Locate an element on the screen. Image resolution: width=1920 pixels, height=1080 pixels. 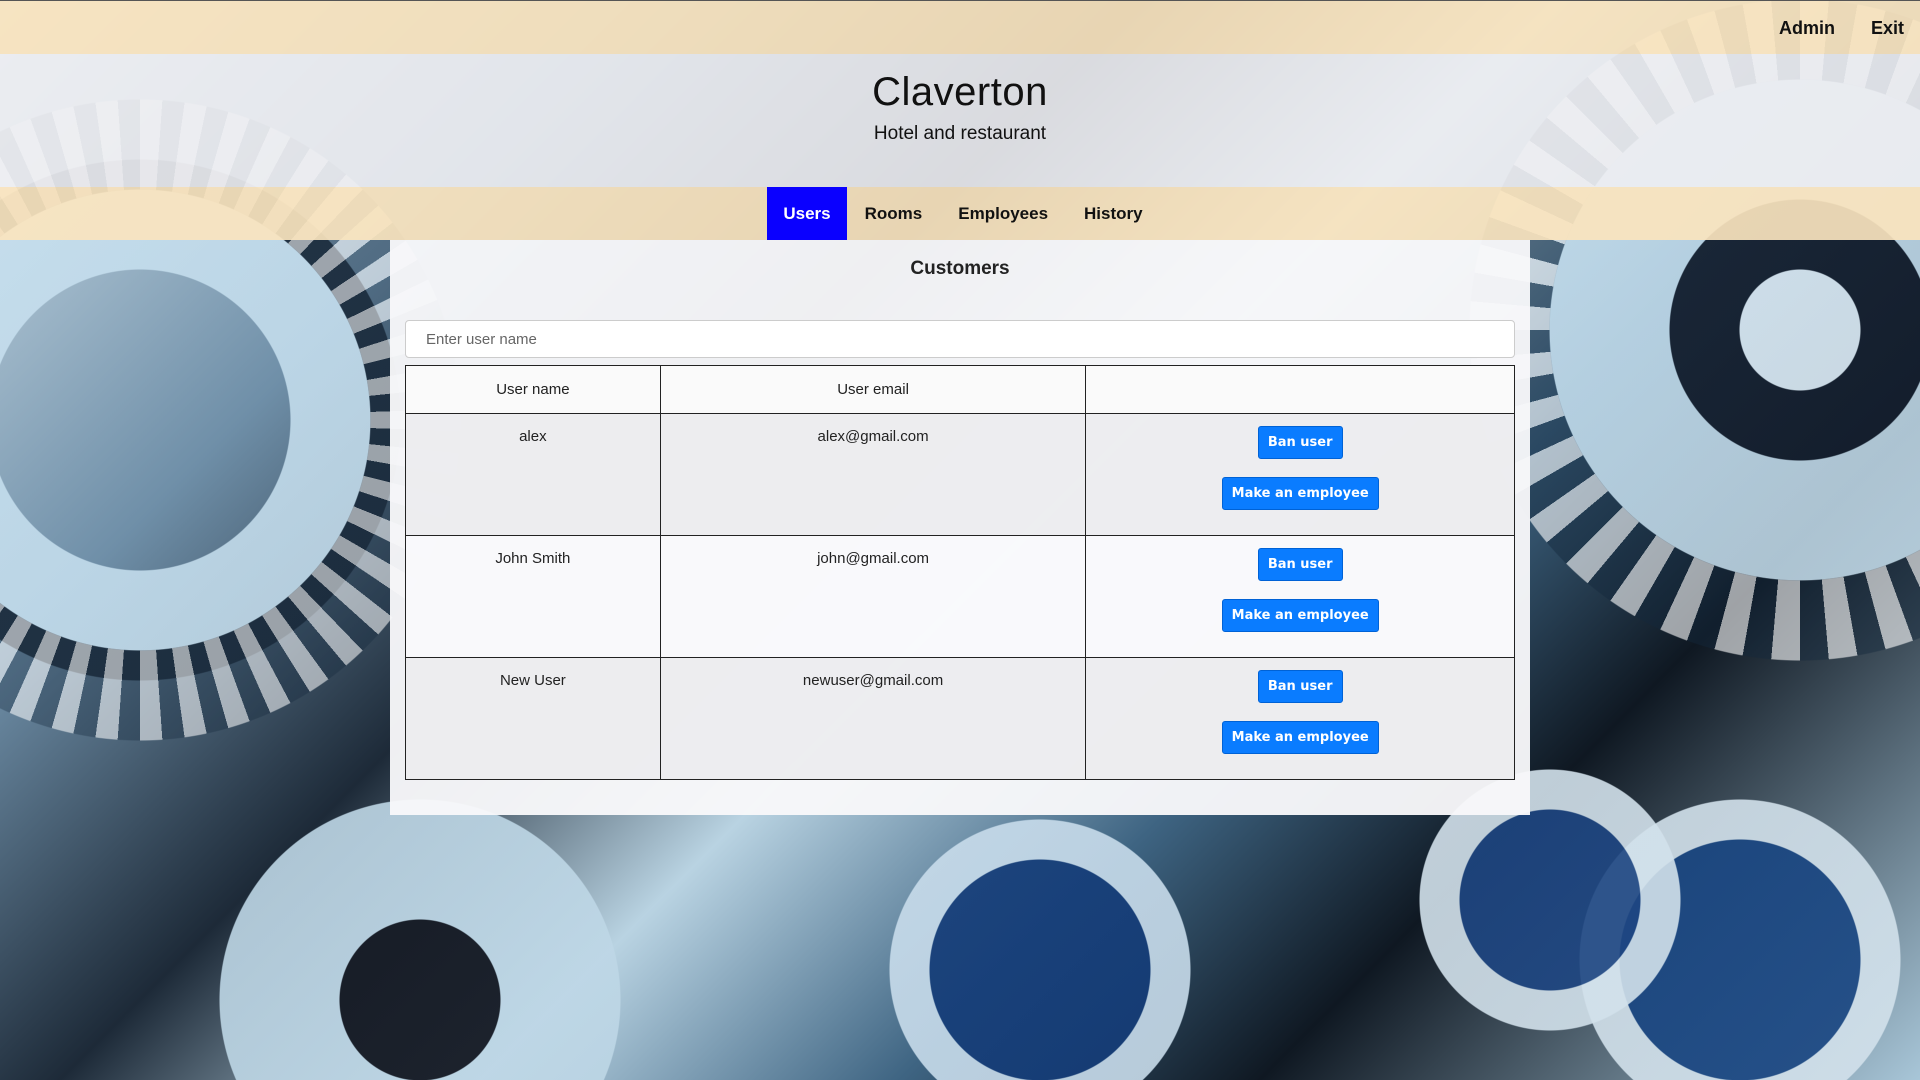
user-name-cell: alex is located at coordinates (533, 474).